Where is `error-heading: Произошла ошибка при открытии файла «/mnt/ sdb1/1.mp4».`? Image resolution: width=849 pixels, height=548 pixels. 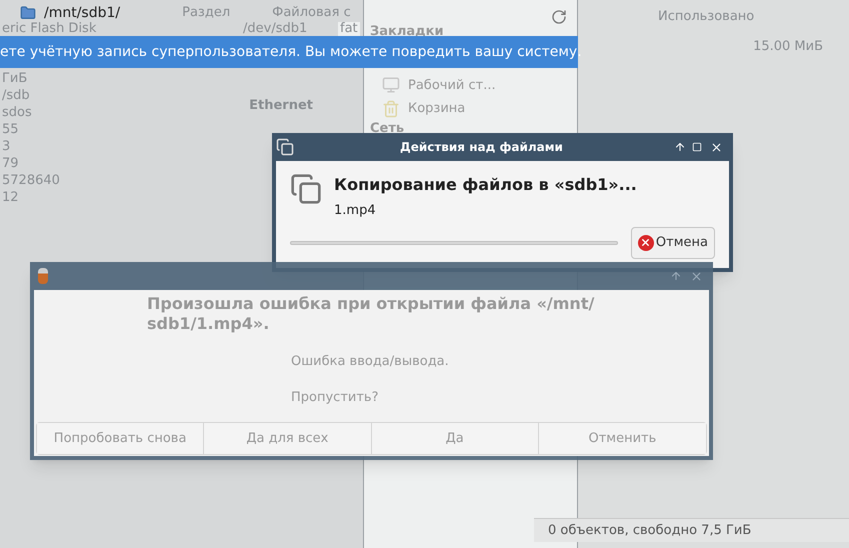 error-heading: Произошла ошибка при открытии файла «/mnt/ sdb1/1.mp4». is located at coordinates (371, 314).